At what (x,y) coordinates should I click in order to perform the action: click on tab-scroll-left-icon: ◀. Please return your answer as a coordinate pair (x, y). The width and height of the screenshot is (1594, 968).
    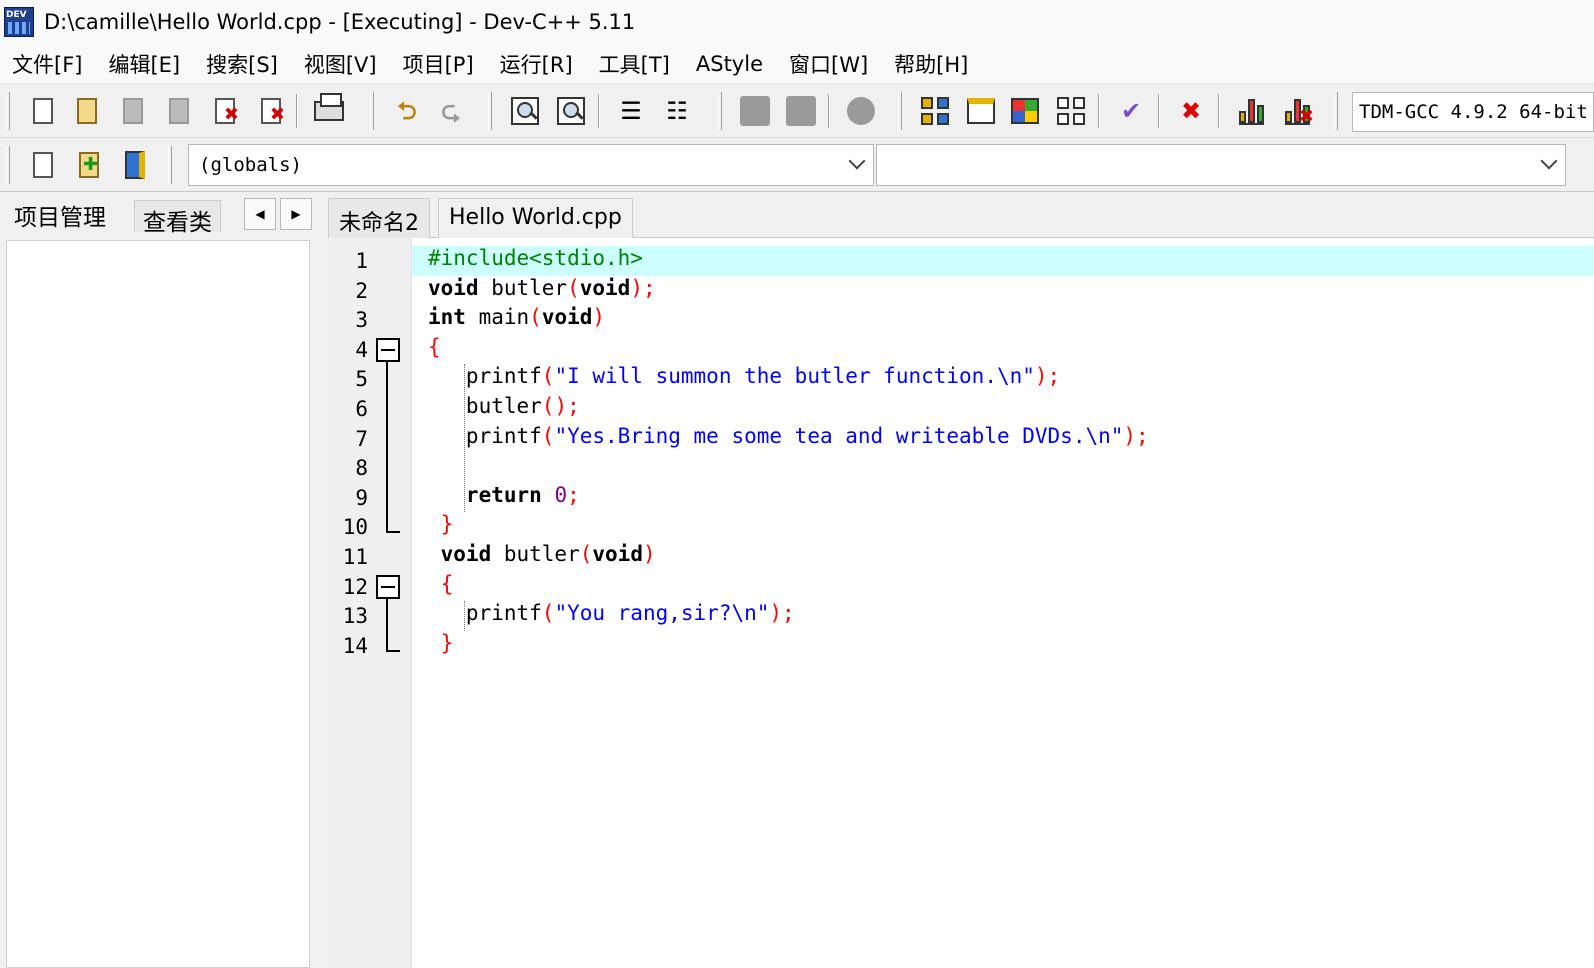
    Looking at the image, I should click on (260, 214).